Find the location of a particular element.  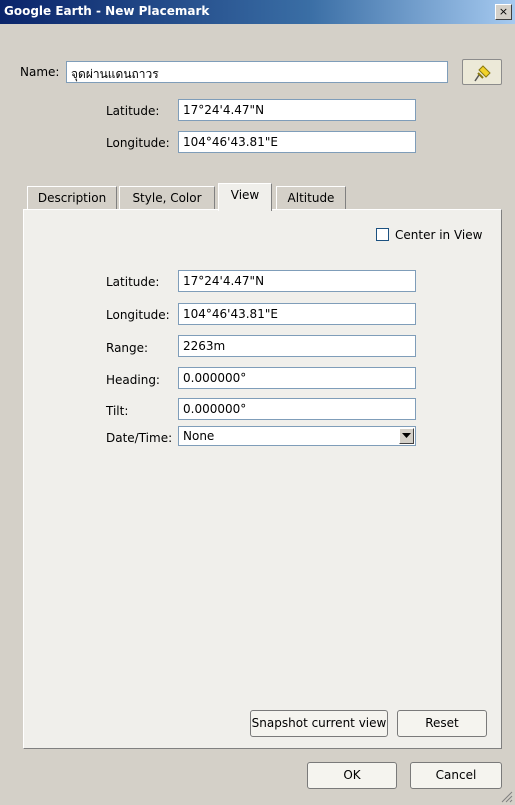

heading-label: Heading: is located at coordinates (133, 380).